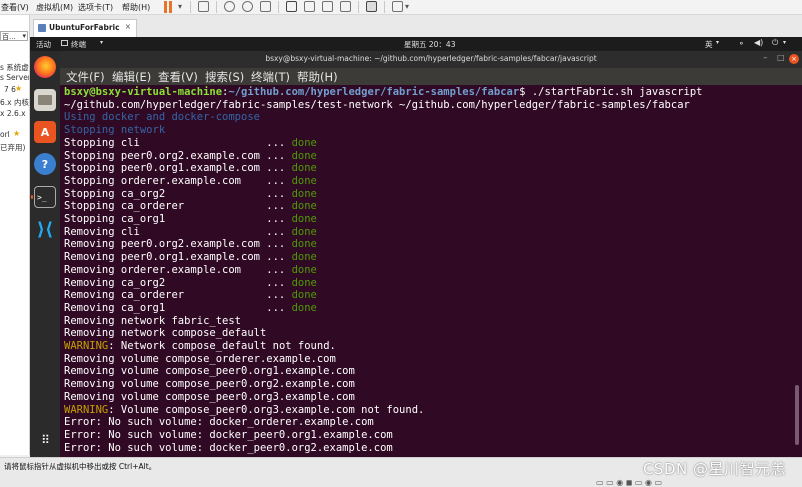 The width and height of the screenshot is (802, 487). I want to click on activities-button: 活动, so click(43, 44).